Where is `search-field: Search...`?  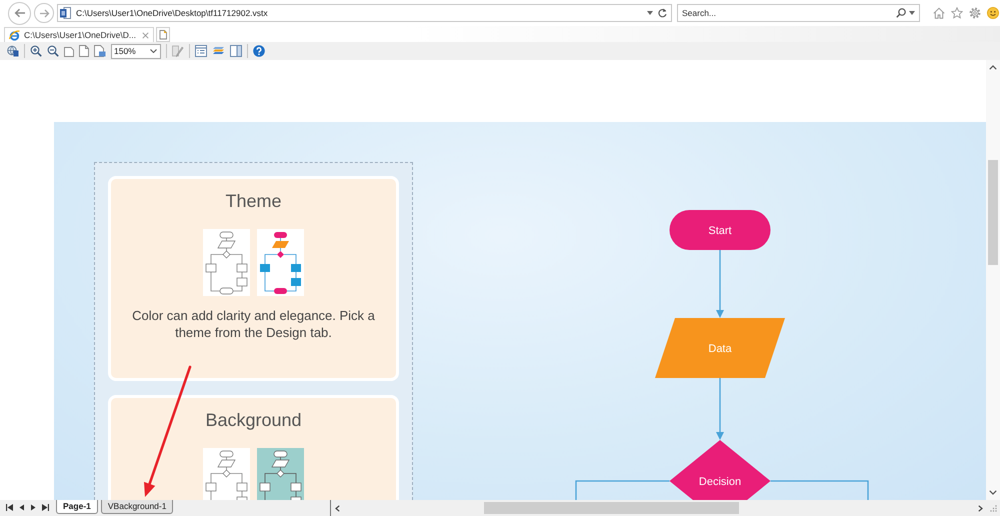
search-field: Search... is located at coordinates (798, 13).